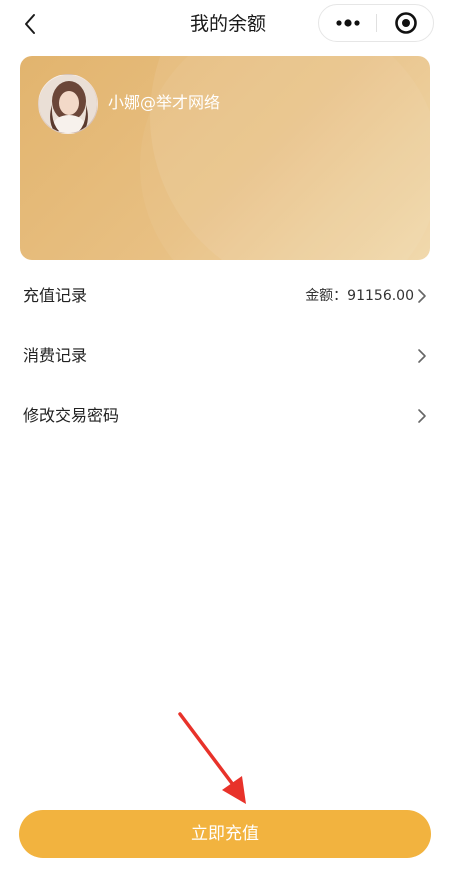 The height and width of the screenshot is (873, 456). I want to click on card-decoration, so click(285, 158).